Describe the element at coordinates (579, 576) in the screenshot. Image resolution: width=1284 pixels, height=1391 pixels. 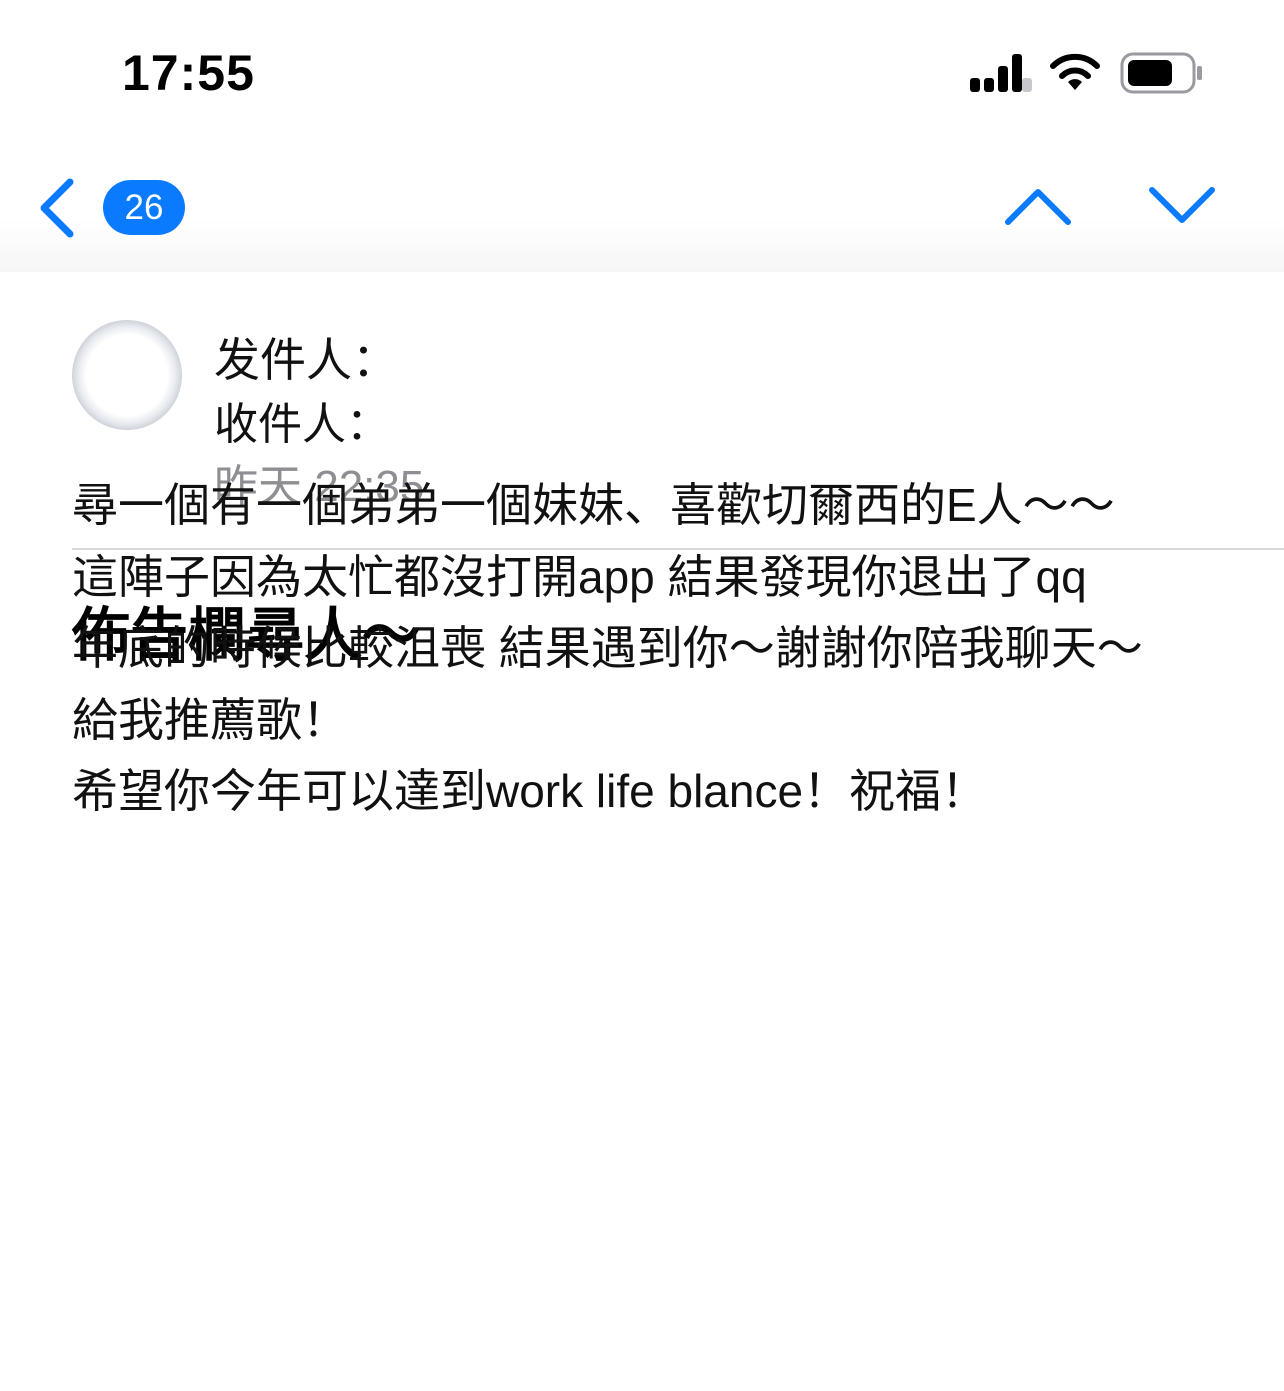
I see `body-line: 這陣子因為太忙都沒打開app 結果發現你退出了qq` at that location.